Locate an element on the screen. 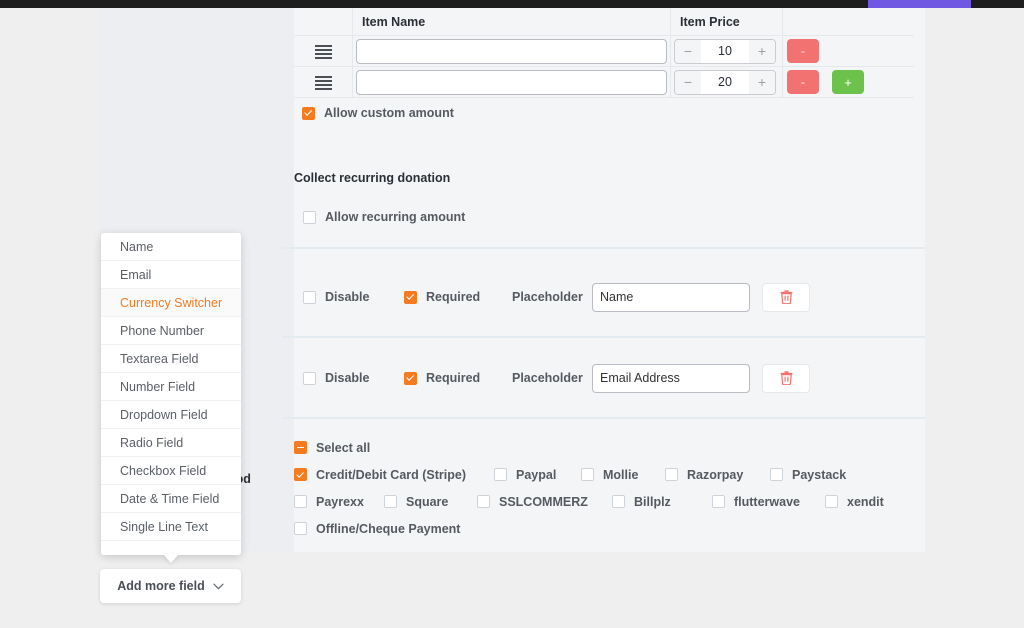  price-value: 10 is located at coordinates (725, 51).